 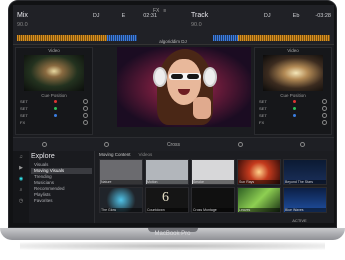 What do you see at coordinates (146, 154) in the screenshot?
I see `grid-filter: Videos` at bounding box center [146, 154].